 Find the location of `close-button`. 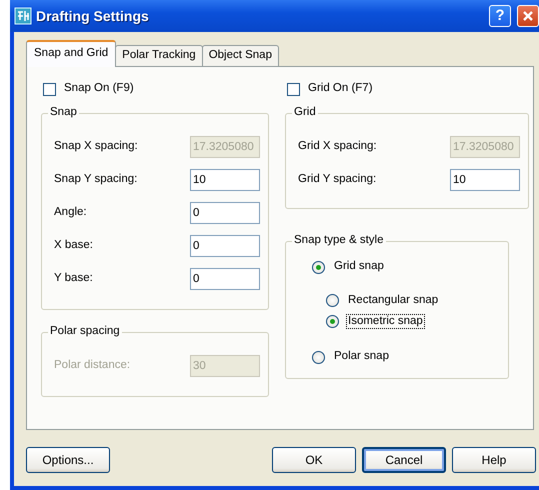

close-button is located at coordinates (528, 16).